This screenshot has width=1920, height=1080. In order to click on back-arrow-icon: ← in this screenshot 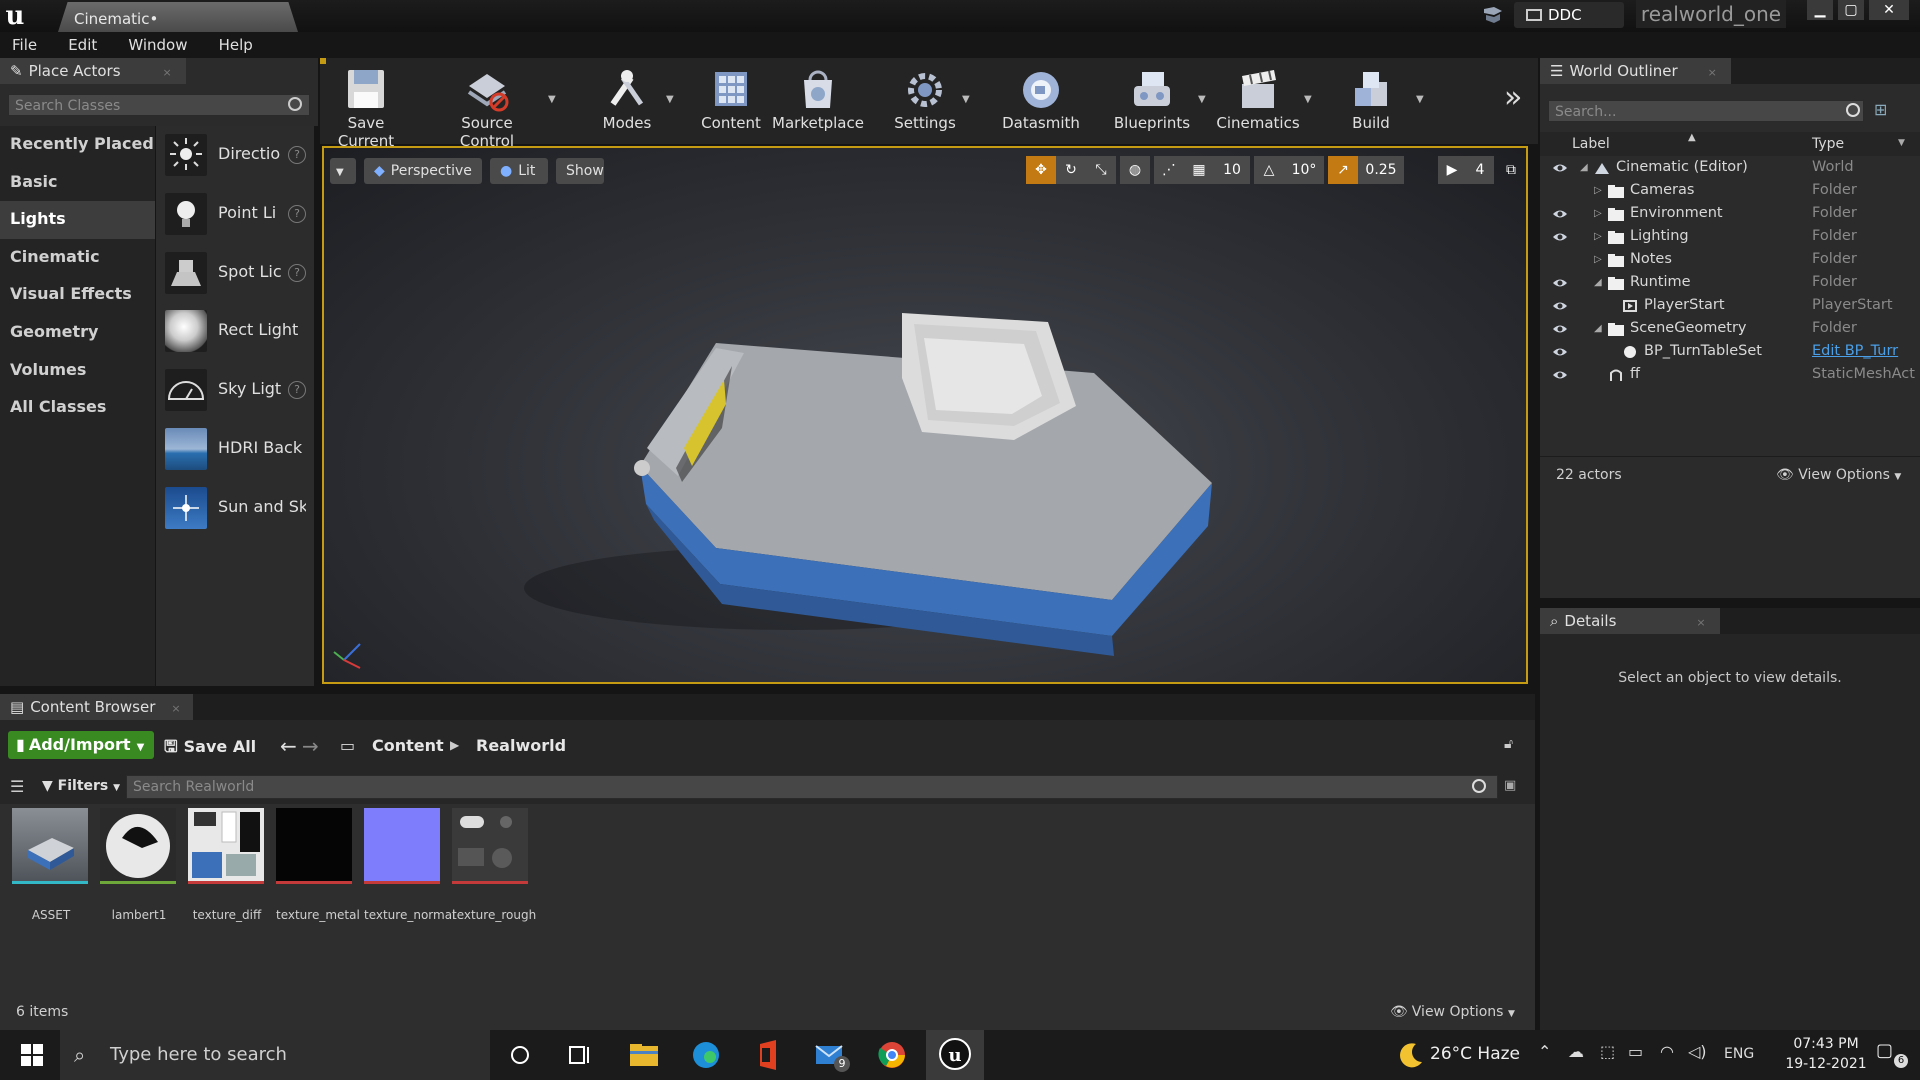, I will do `click(288, 746)`.